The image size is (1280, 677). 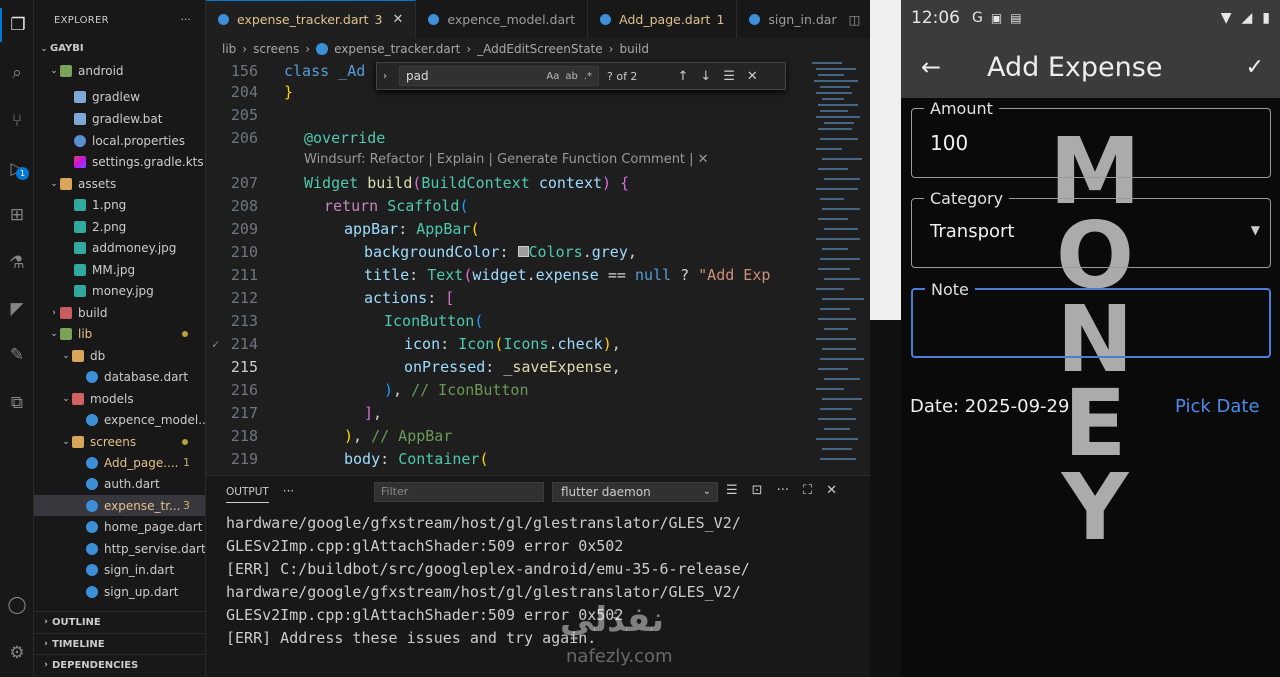 What do you see at coordinates (80, 161) in the screenshot?
I see `kotlin-icon` at bounding box center [80, 161].